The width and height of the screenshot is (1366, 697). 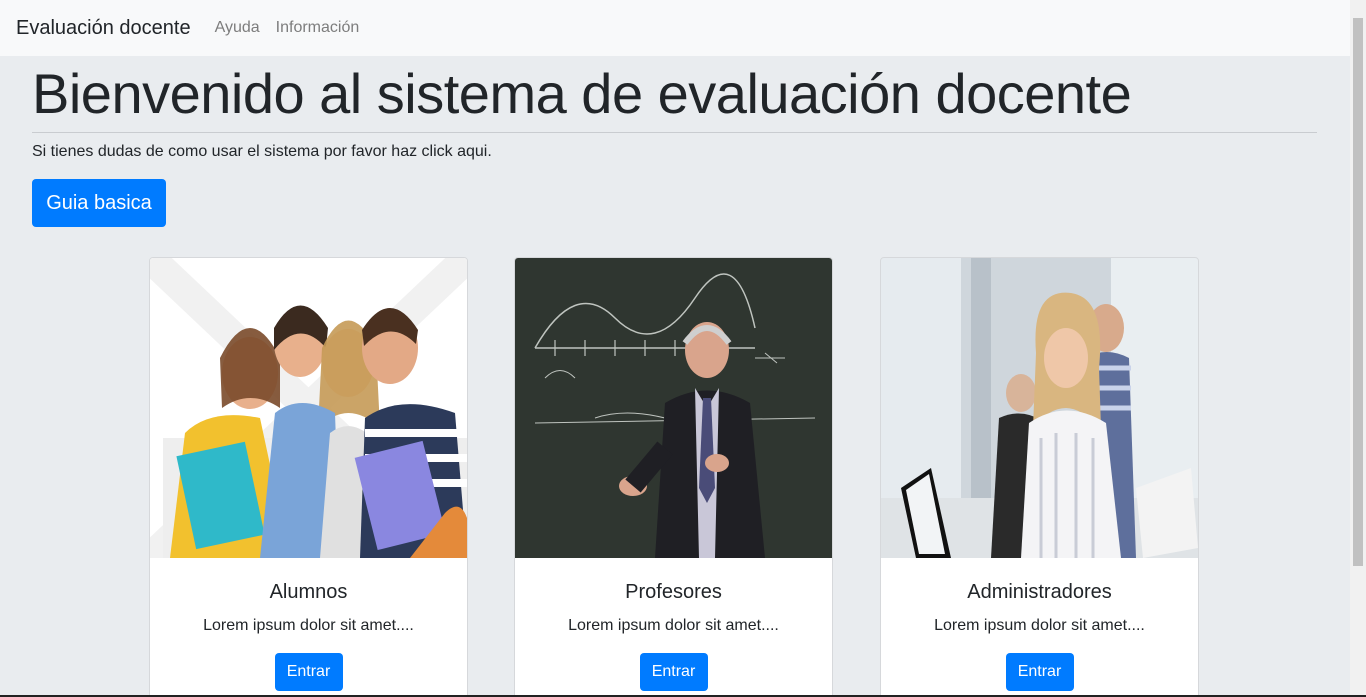 I want to click on administrators-photo, so click(x=1039, y=408).